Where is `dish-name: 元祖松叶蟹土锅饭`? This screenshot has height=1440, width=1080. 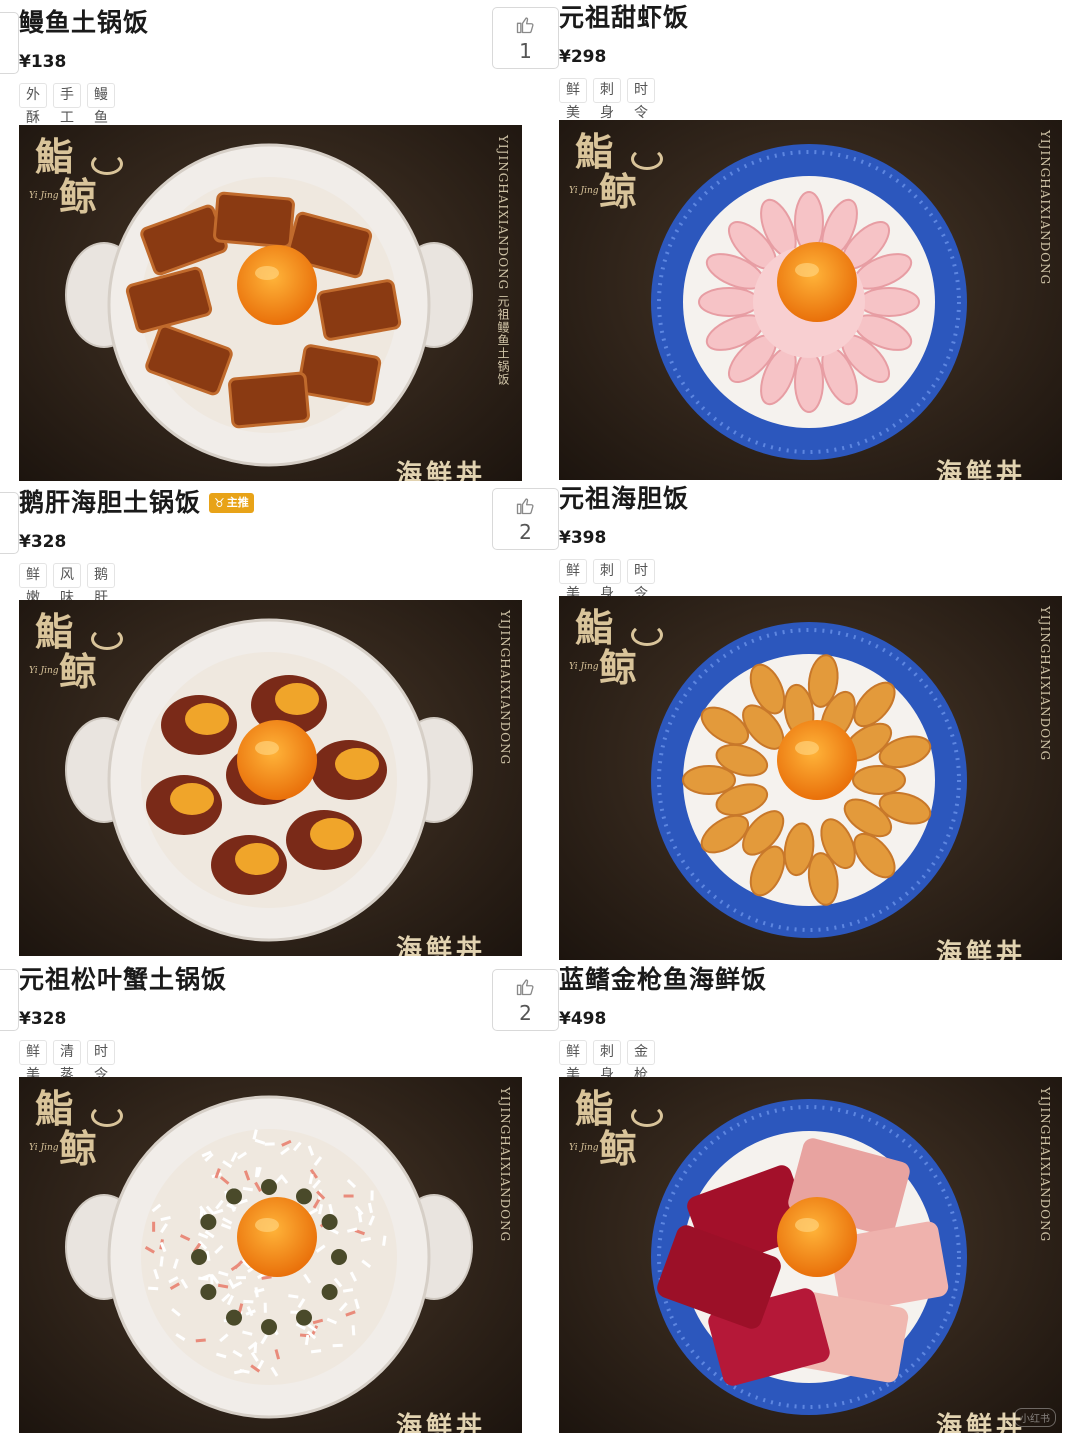 dish-name: 元祖松叶蟹土锅饭 is located at coordinates (123, 980).